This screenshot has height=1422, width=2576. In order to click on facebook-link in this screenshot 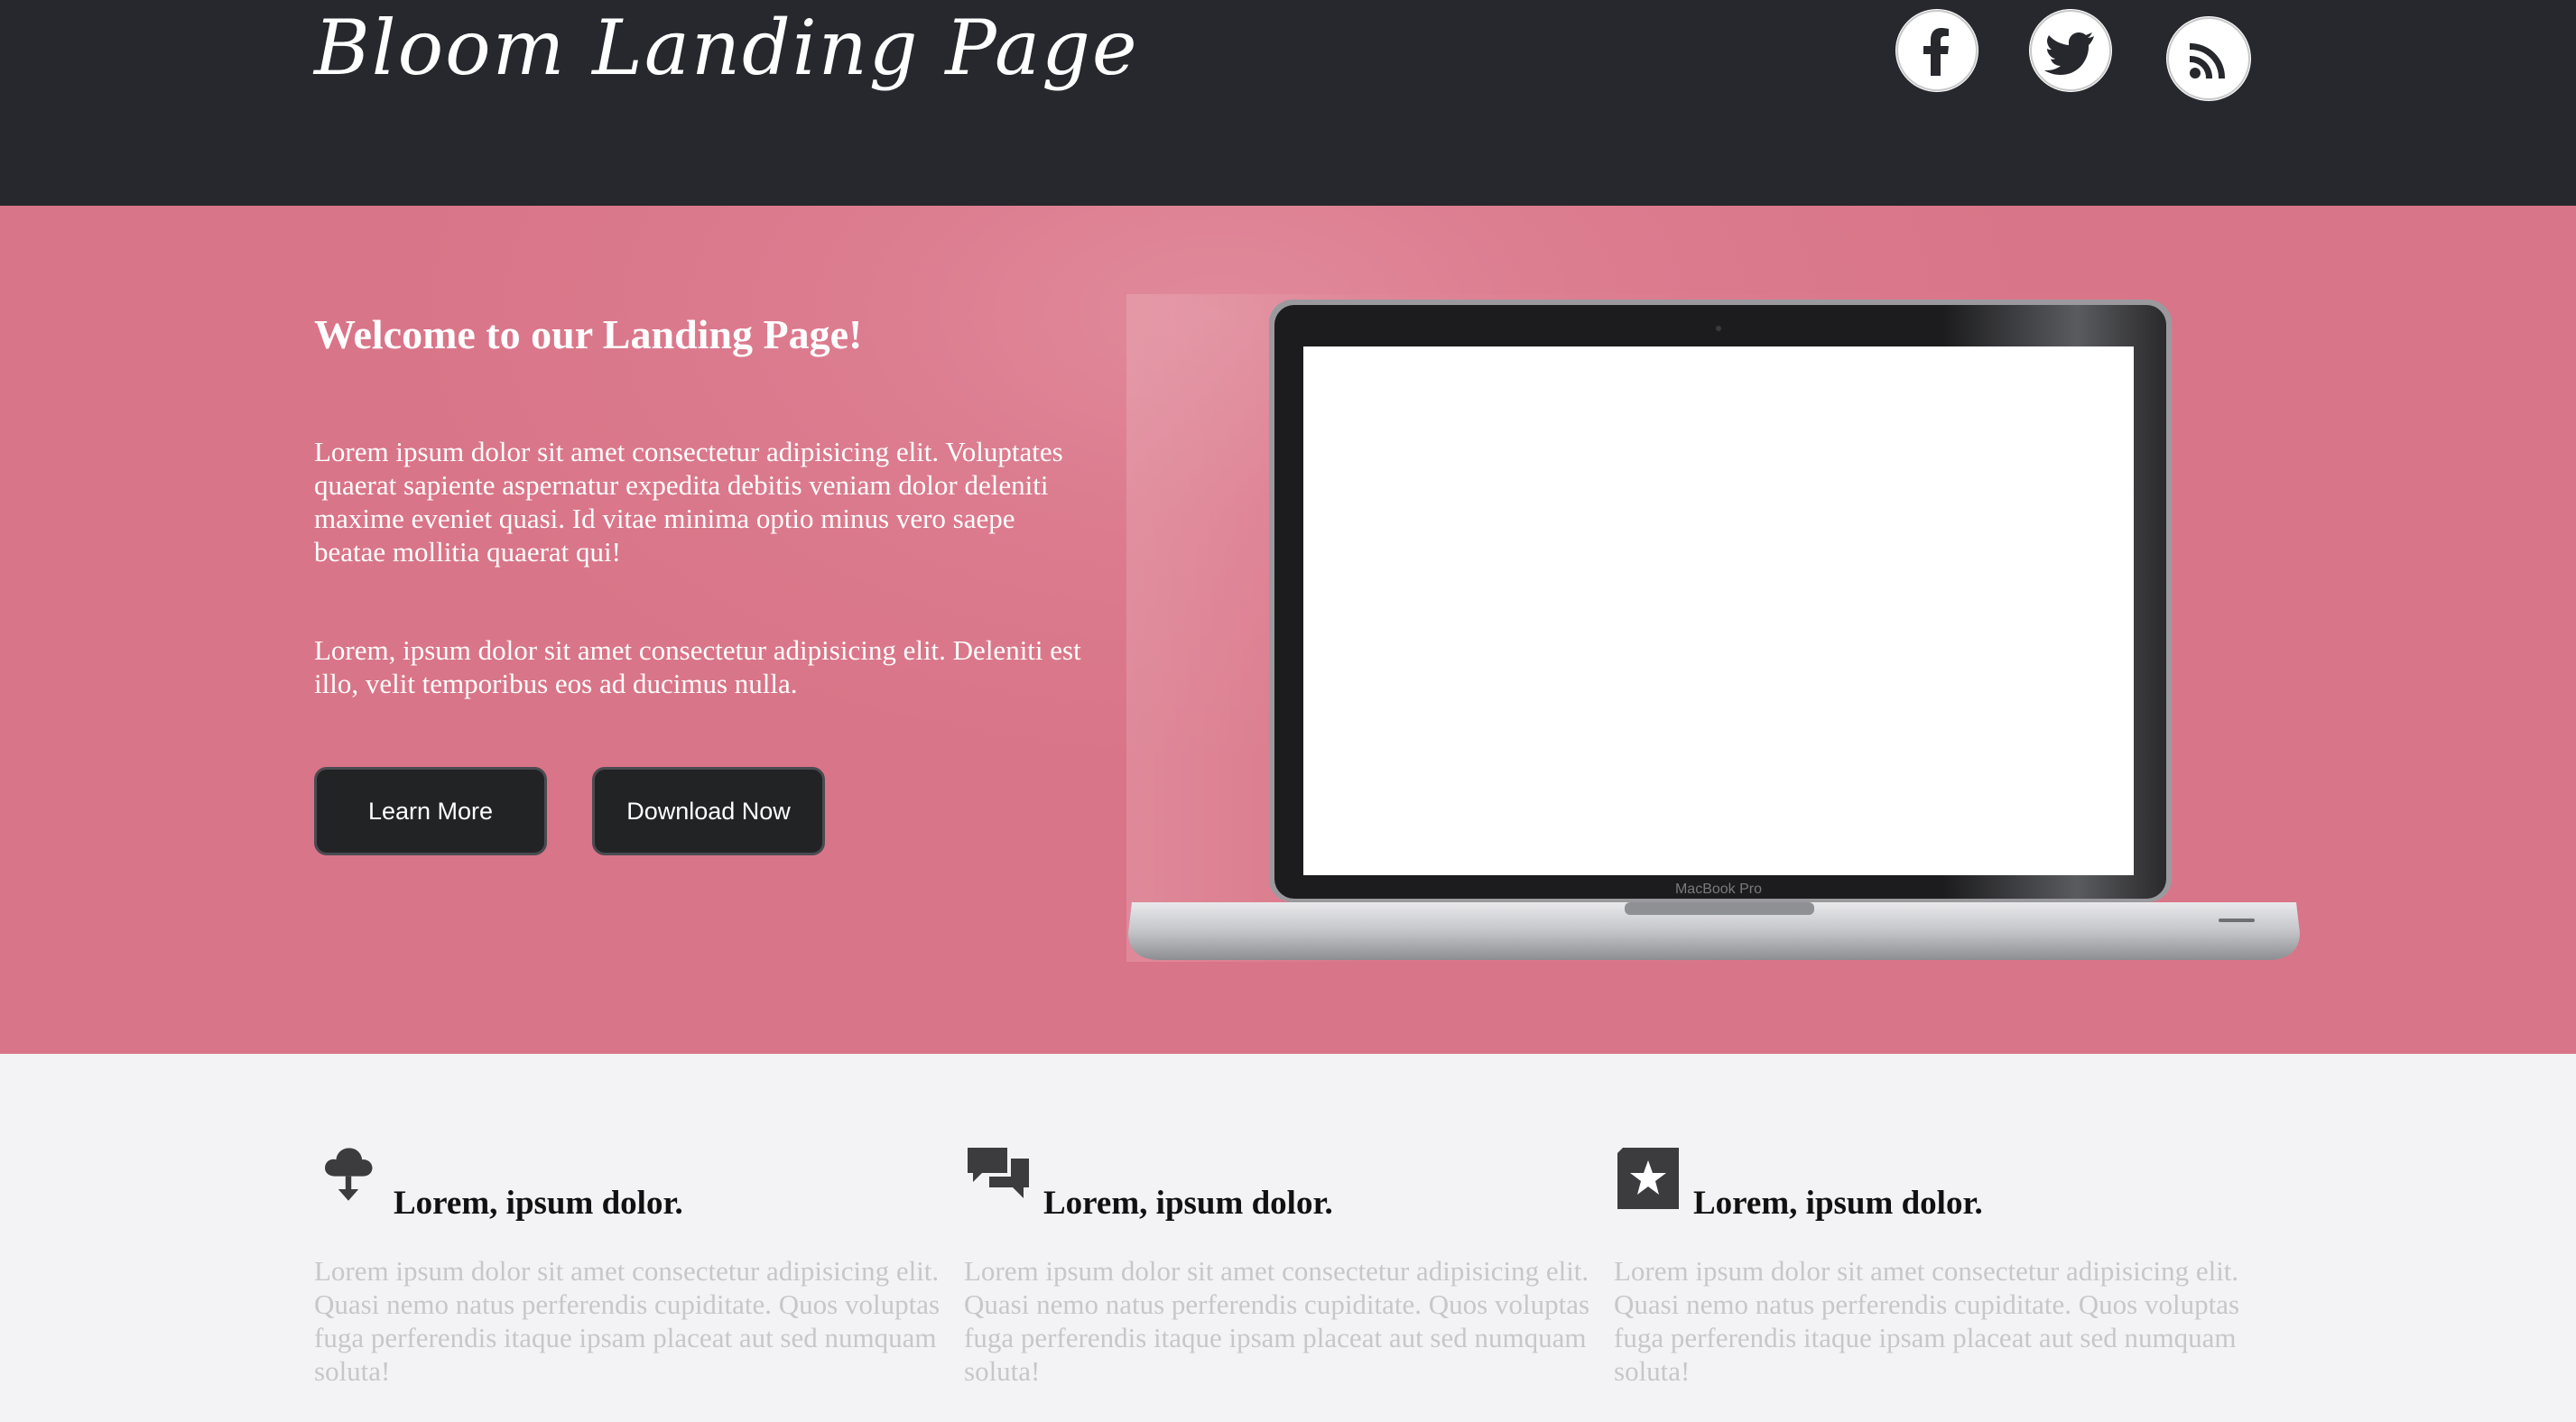, I will do `click(1937, 50)`.